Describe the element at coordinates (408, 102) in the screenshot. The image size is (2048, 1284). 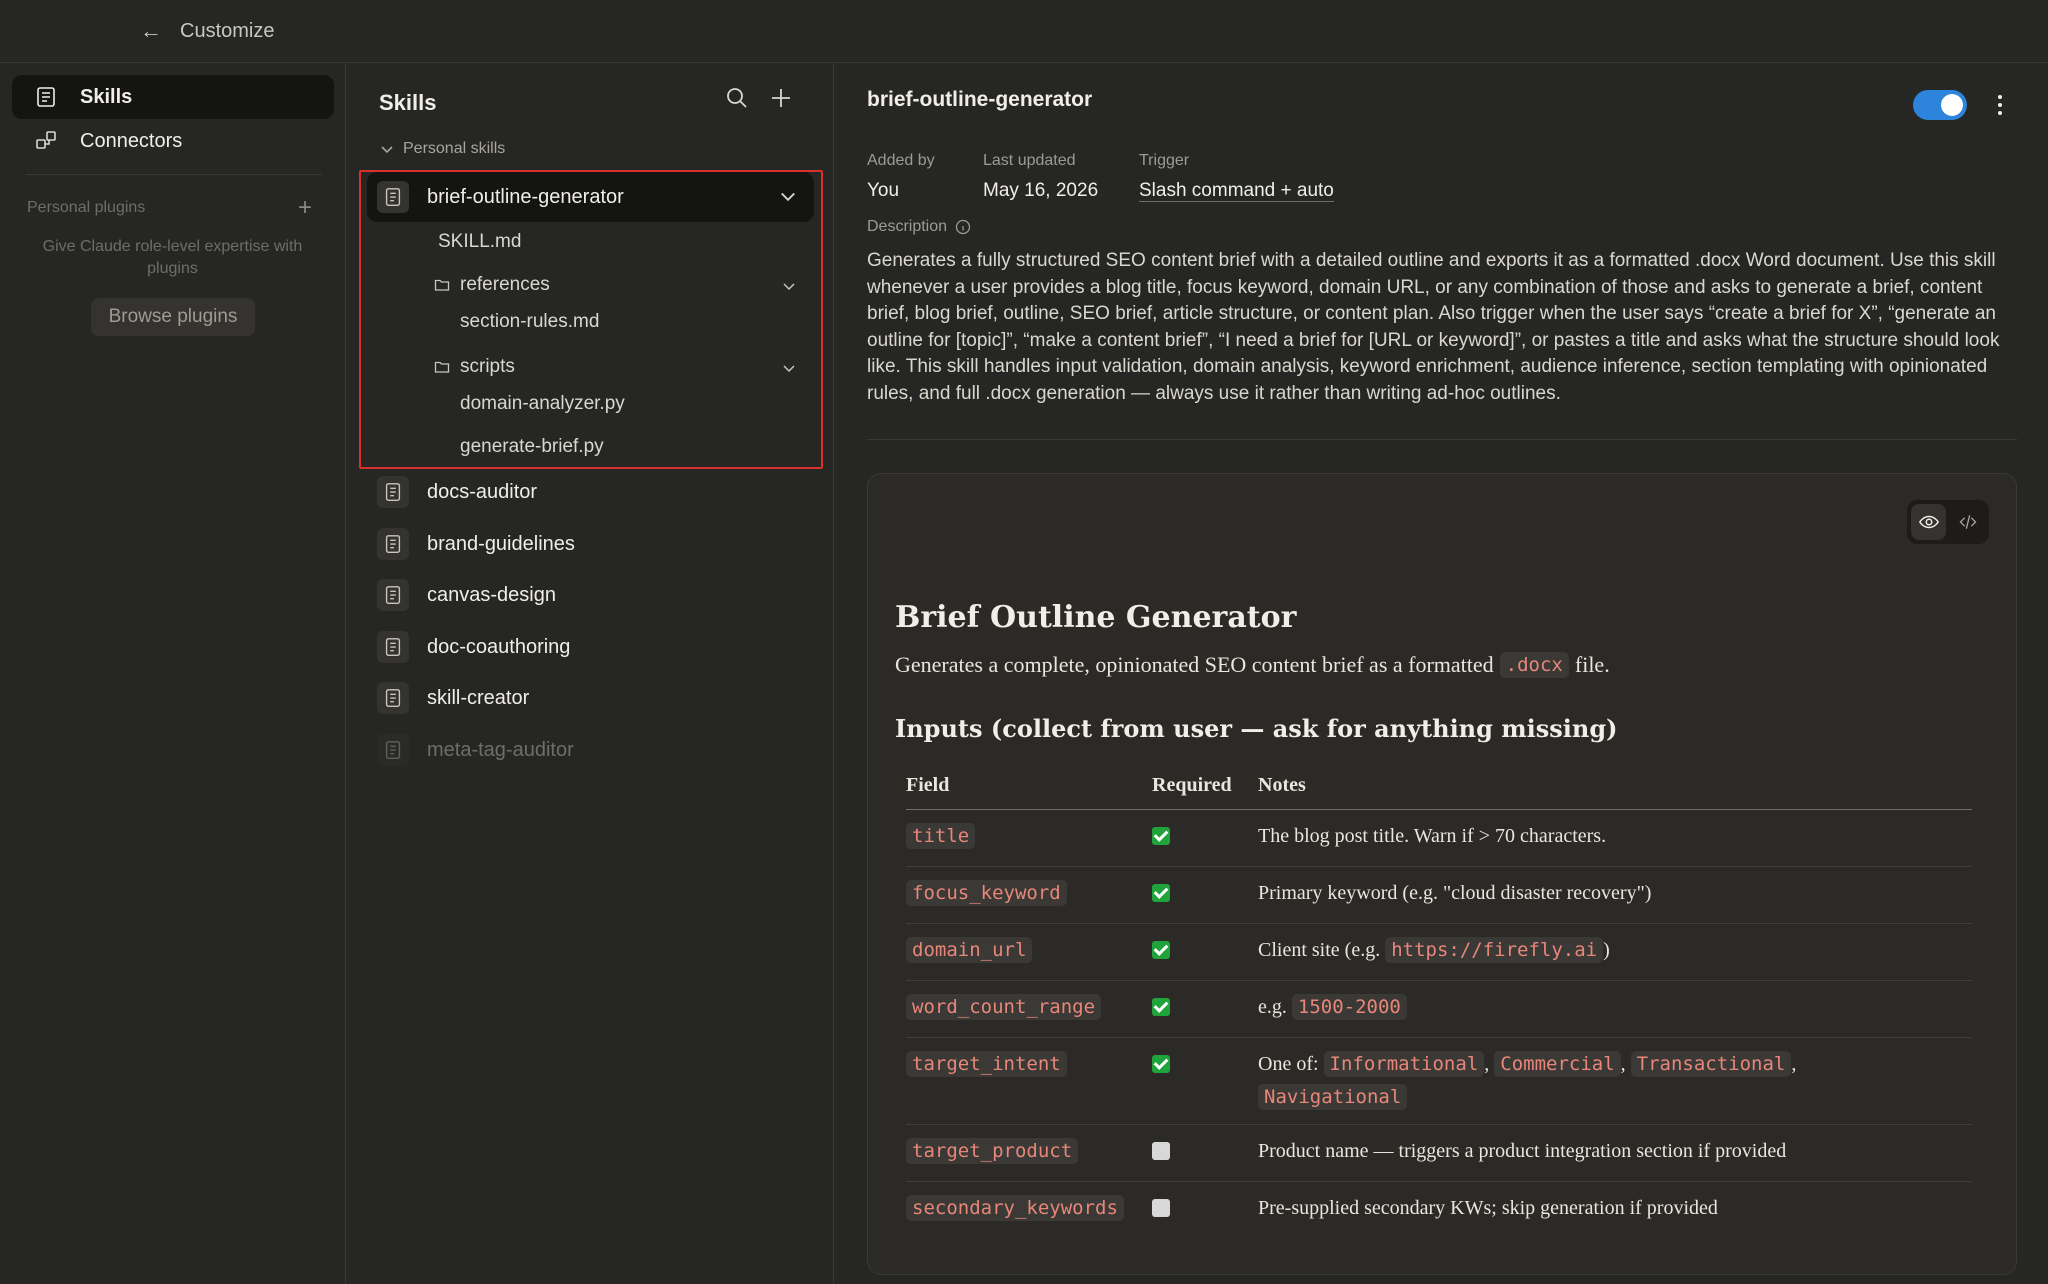
I see `skills-title: Skills` at that location.